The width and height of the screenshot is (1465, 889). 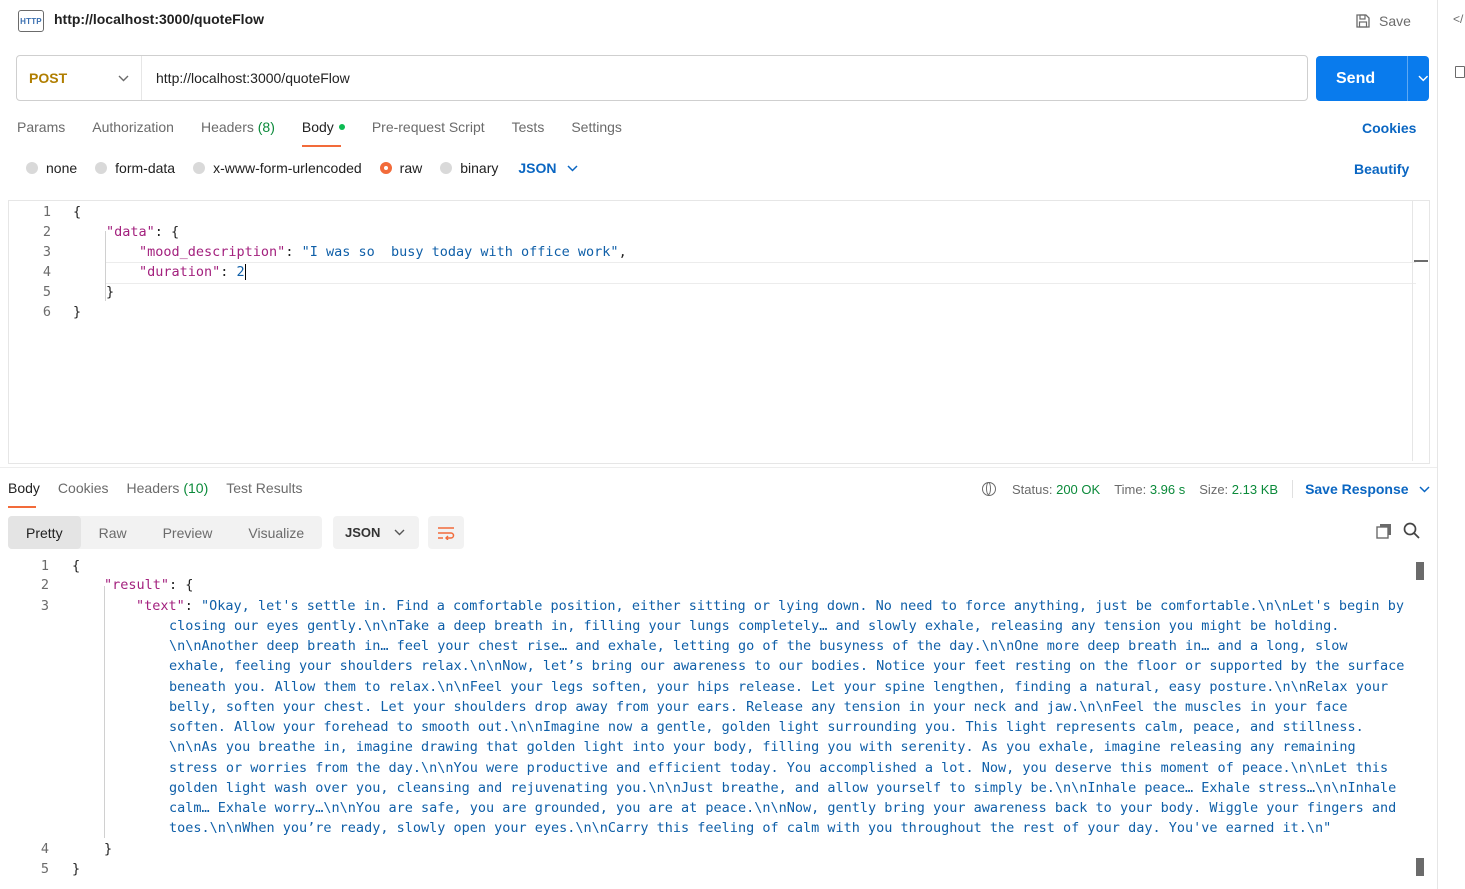 I want to click on save-response-label: Save Response, so click(x=1357, y=489).